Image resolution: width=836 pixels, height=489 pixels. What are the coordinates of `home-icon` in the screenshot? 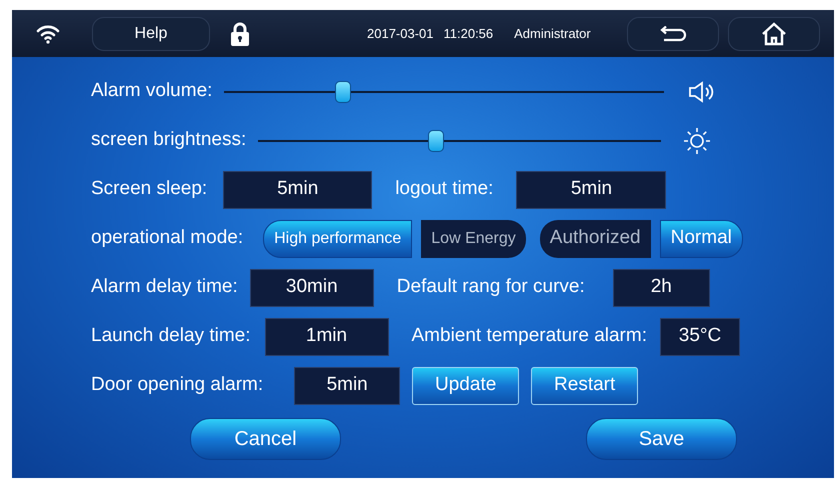 It's located at (773, 34).